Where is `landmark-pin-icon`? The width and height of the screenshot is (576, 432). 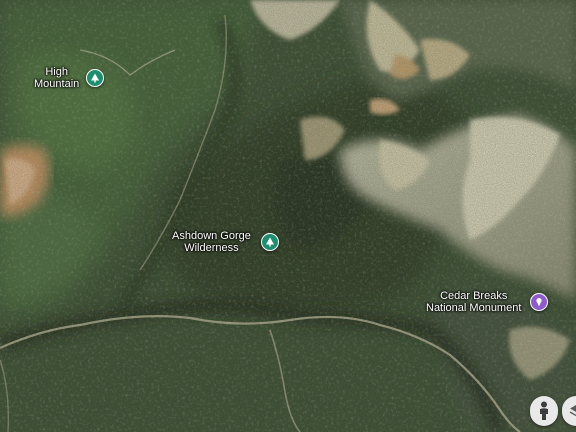 landmark-pin-icon is located at coordinates (539, 302).